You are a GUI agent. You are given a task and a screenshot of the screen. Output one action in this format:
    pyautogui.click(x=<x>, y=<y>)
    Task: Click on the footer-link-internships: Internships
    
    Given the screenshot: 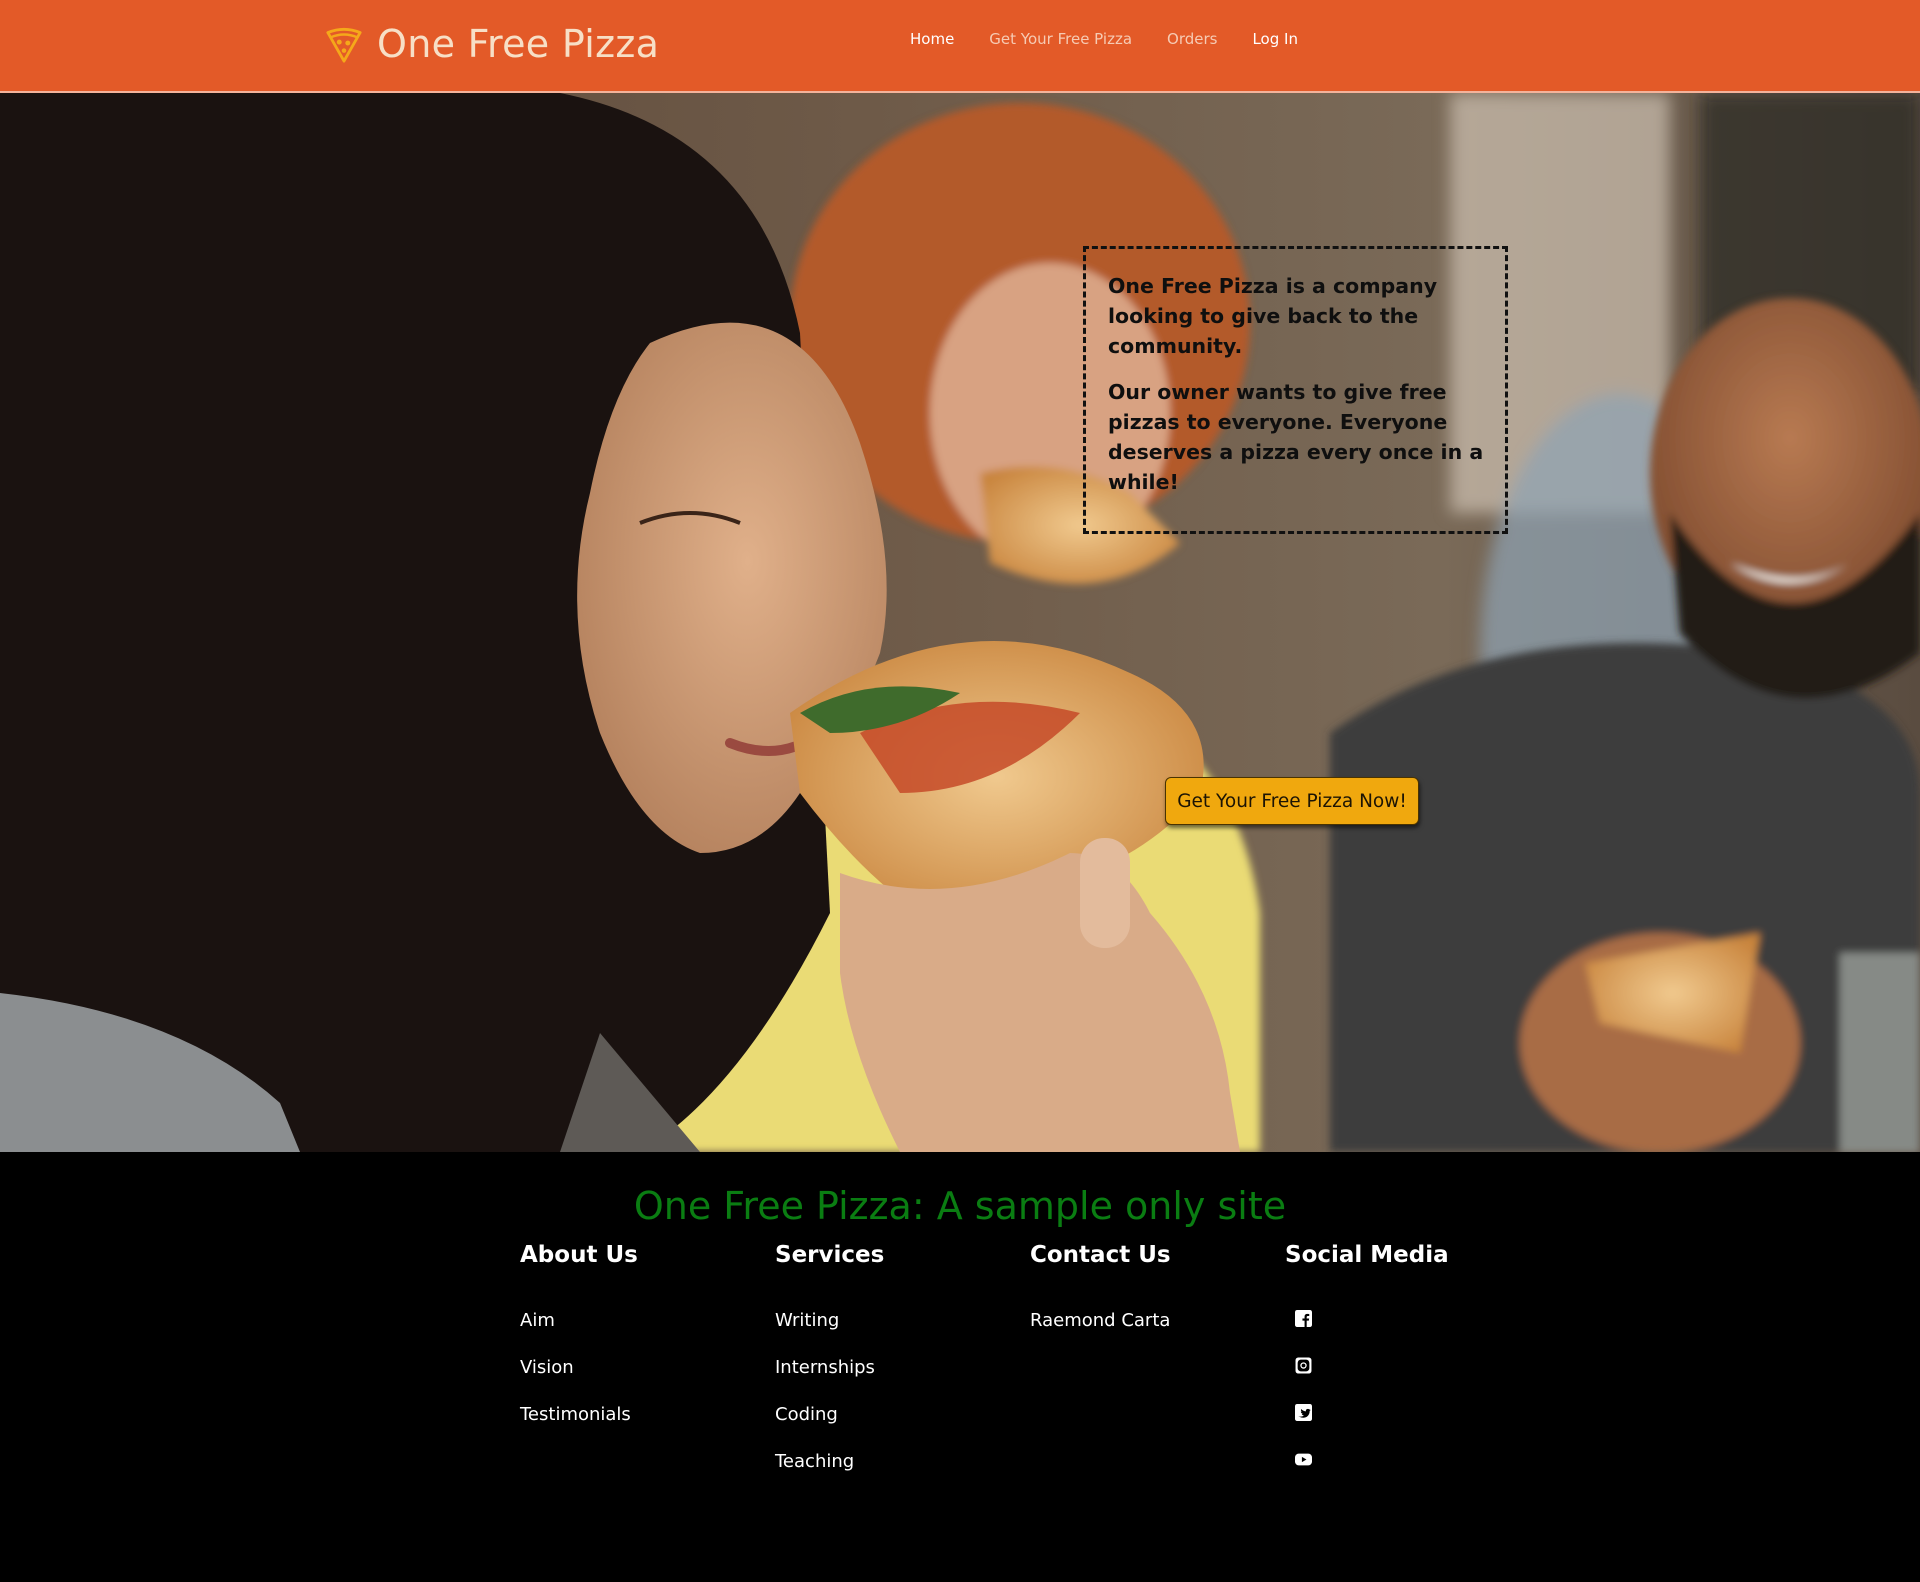 What is the action you would take?
    pyautogui.click(x=825, y=1367)
    